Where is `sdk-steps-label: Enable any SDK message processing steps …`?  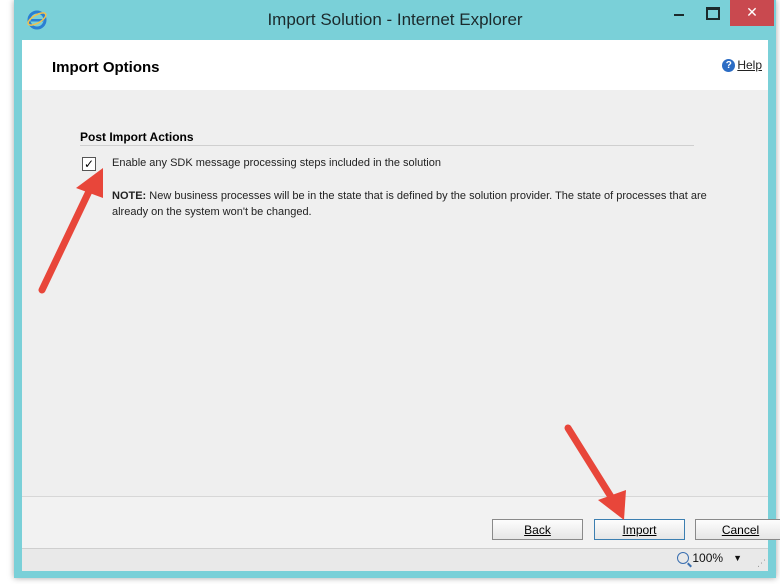
sdk-steps-label: Enable any SDK message processing steps … is located at coordinates (276, 163).